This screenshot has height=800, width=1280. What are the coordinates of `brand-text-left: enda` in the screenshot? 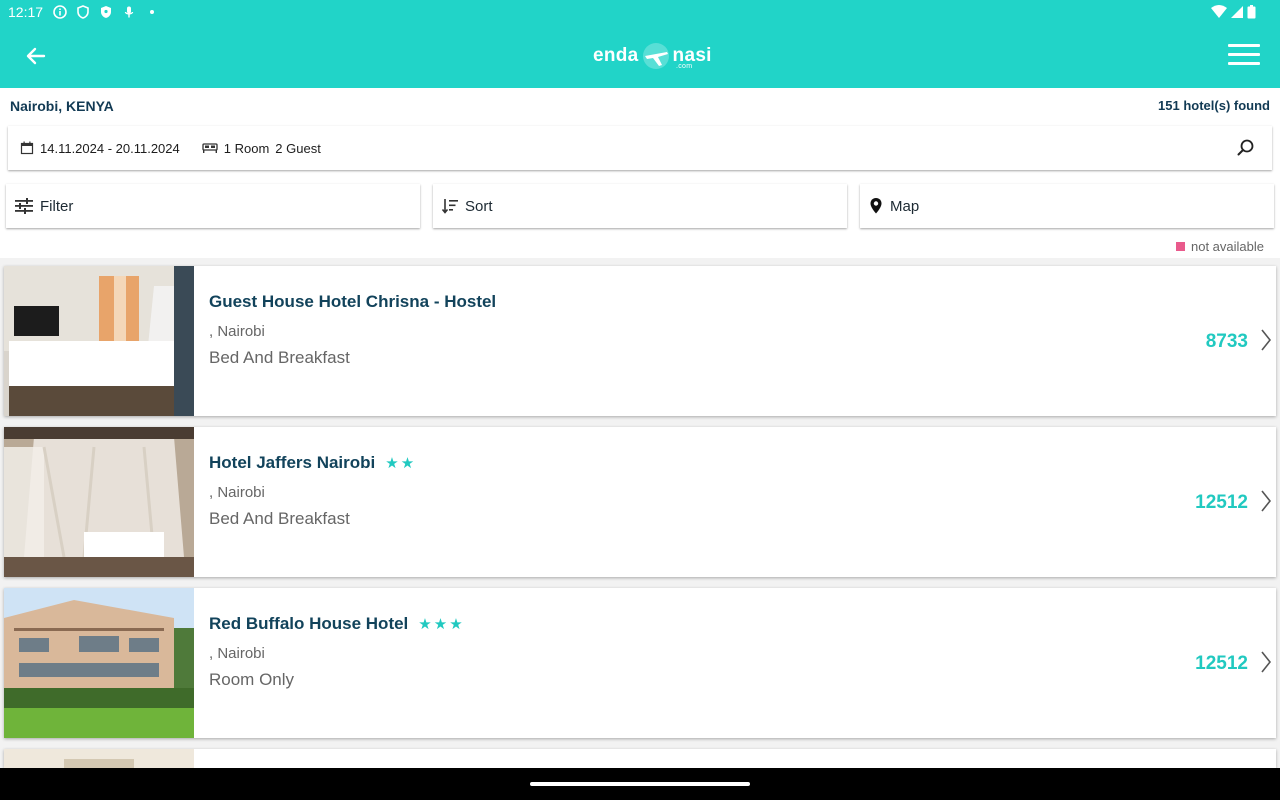 It's located at (616, 55).